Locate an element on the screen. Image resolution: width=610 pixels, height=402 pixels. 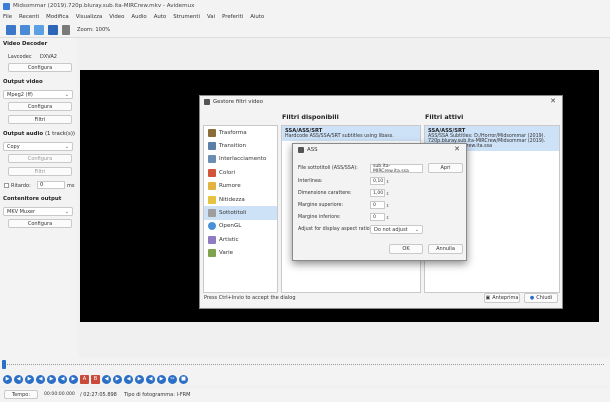
category-artistic: Artistic is located at coordinates (240, 239).